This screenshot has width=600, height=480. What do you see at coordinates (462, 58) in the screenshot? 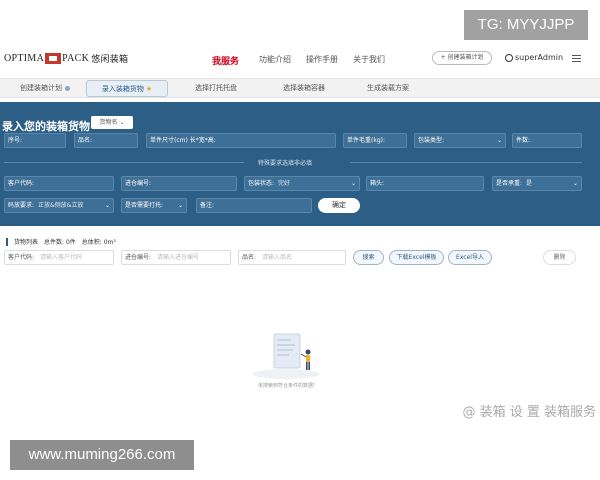
I see `create-plan-button: + 创建装箱计划` at bounding box center [462, 58].